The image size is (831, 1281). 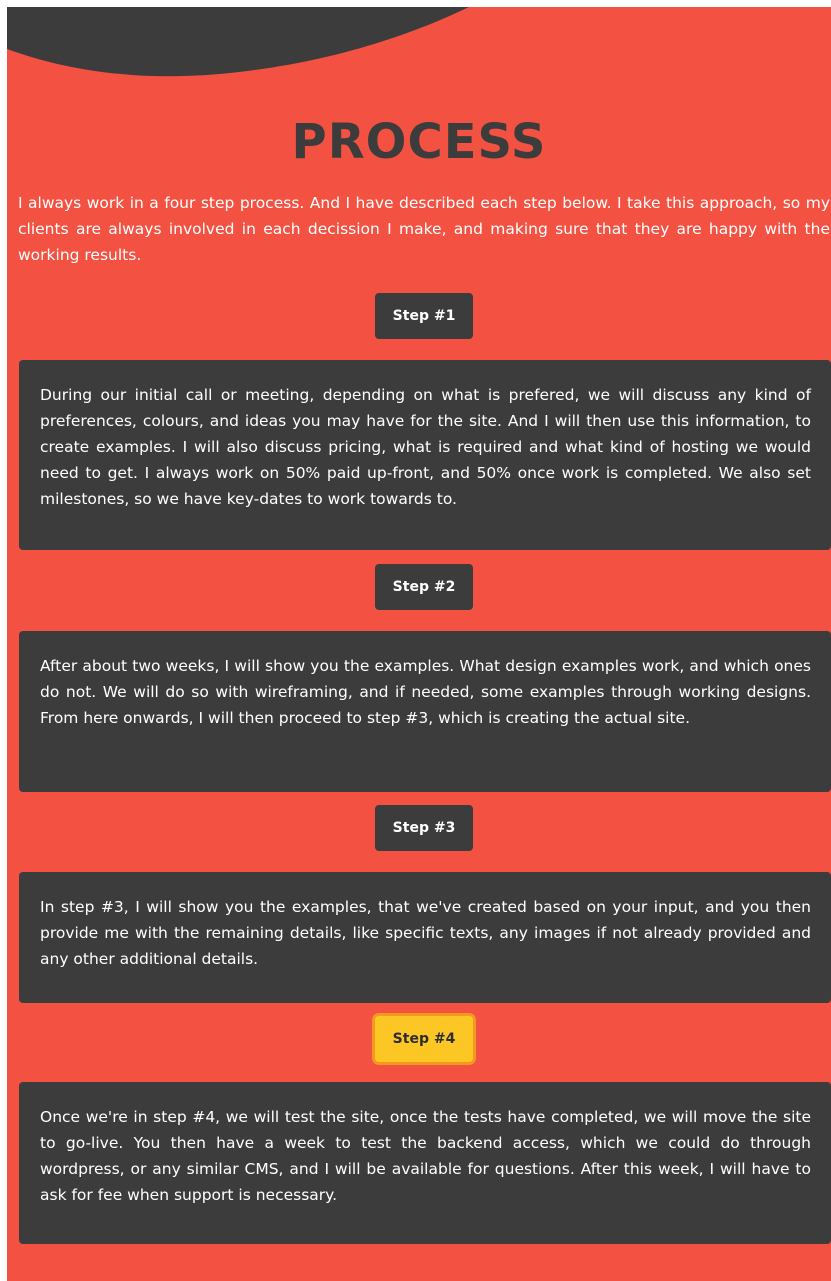 I want to click on step-1-button: Step #1, so click(x=424, y=316).